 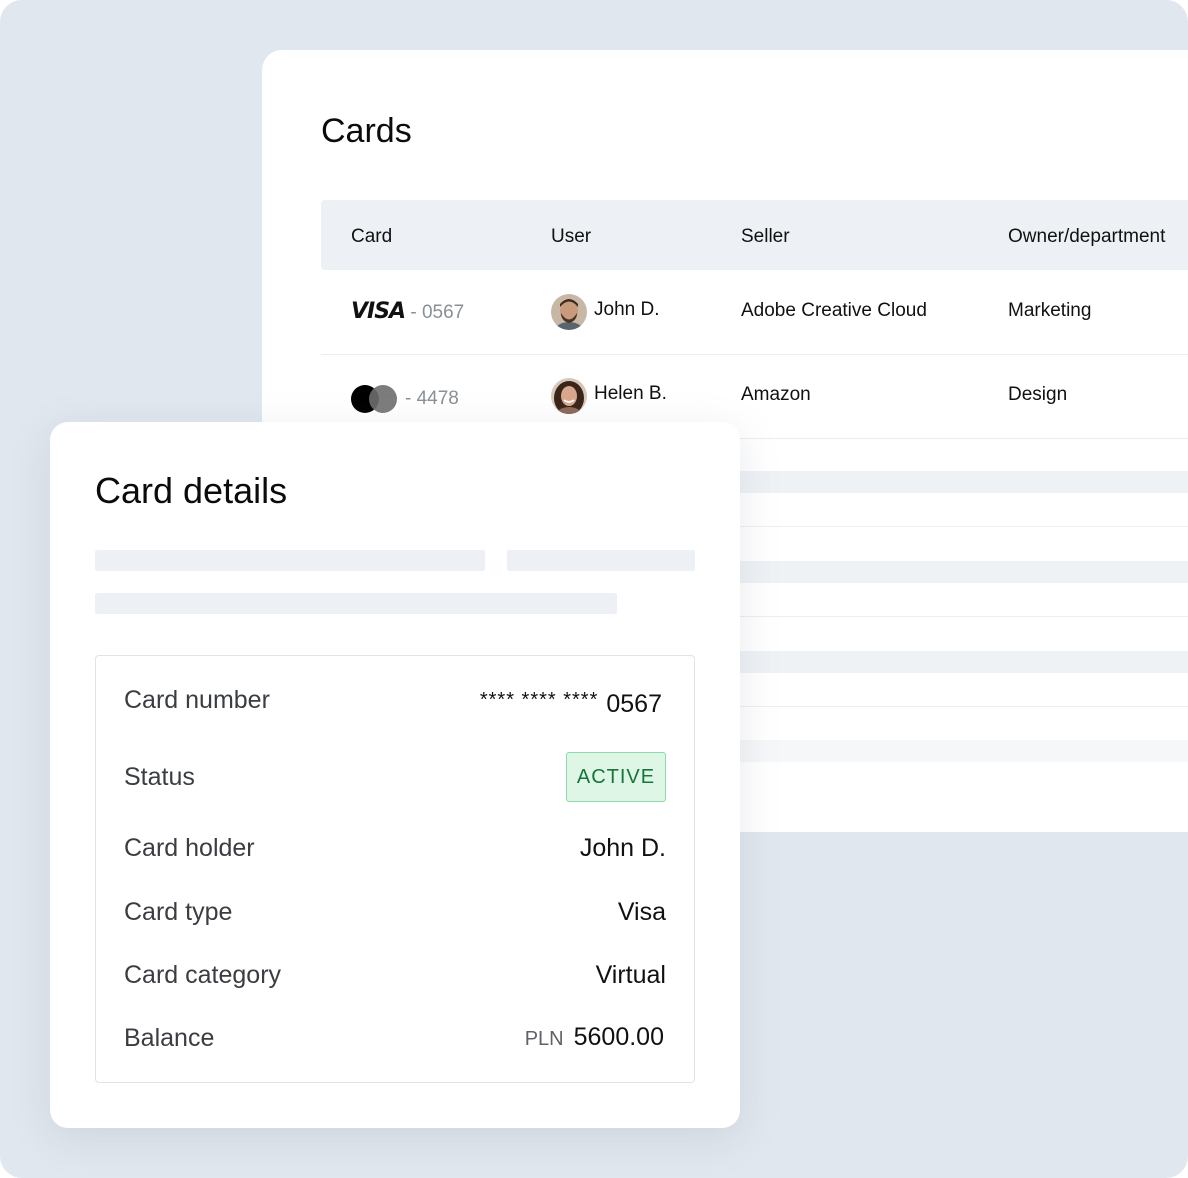 I want to click on card-number-value: **** **** **** 0567, so click(x=570, y=704).